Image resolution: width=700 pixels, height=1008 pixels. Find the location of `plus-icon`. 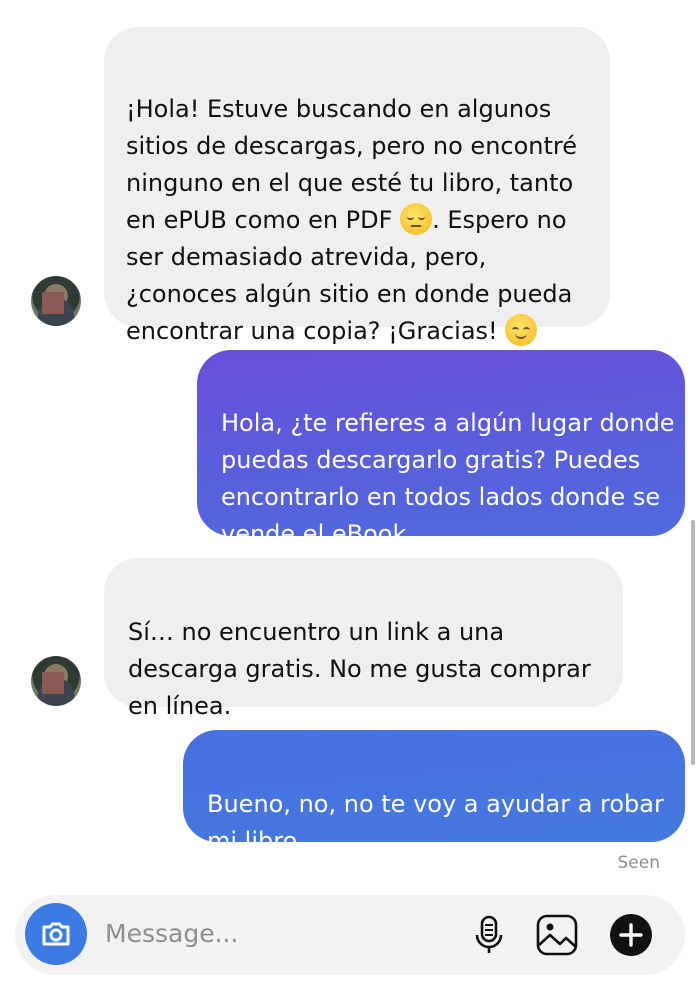

plus-icon is located at coordinates (631, 935).